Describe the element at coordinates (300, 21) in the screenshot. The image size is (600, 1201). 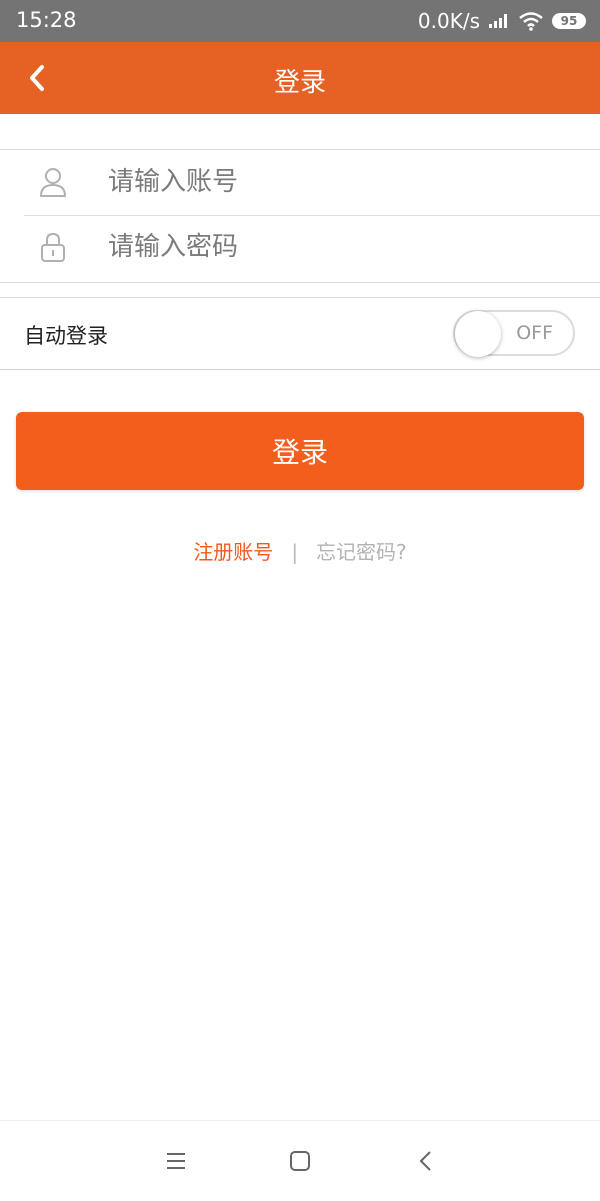
I see `status-bar: 15:28 0.0K/s 95` at that location.